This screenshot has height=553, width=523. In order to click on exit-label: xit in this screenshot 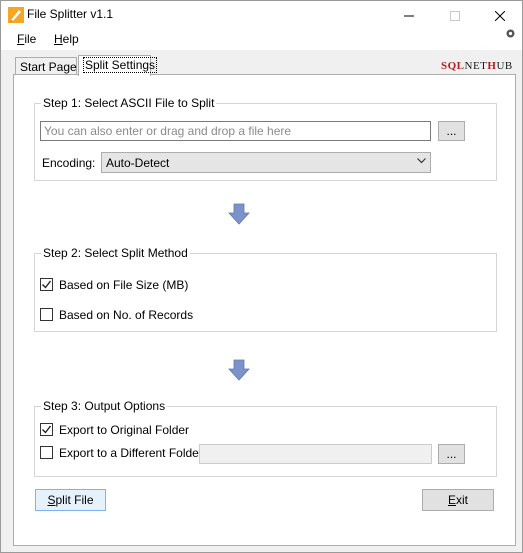, I will do `click(462, 500)`.